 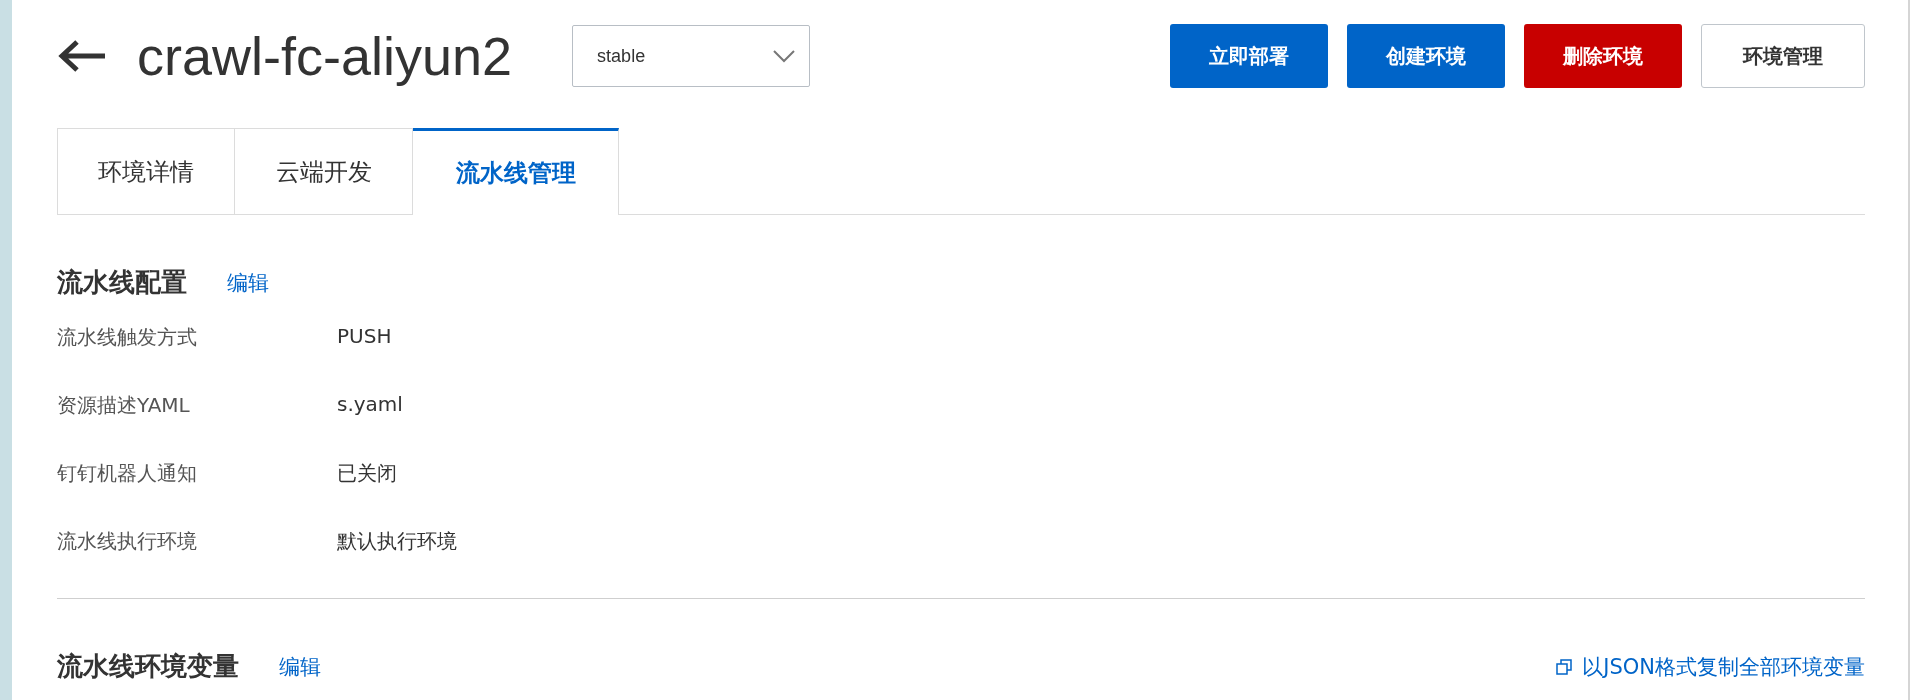 What do you see at coordinates (370, 404) in the screenshot?
I see `field-value: s.yaml` at bounding box center [370, 404].